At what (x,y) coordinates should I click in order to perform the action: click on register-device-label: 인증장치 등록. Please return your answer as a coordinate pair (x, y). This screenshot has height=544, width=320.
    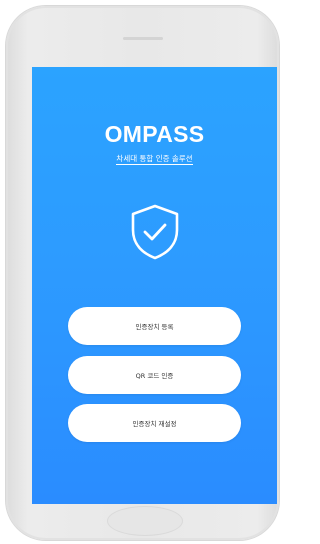
    Looking at the image, I should click on (154, 327).